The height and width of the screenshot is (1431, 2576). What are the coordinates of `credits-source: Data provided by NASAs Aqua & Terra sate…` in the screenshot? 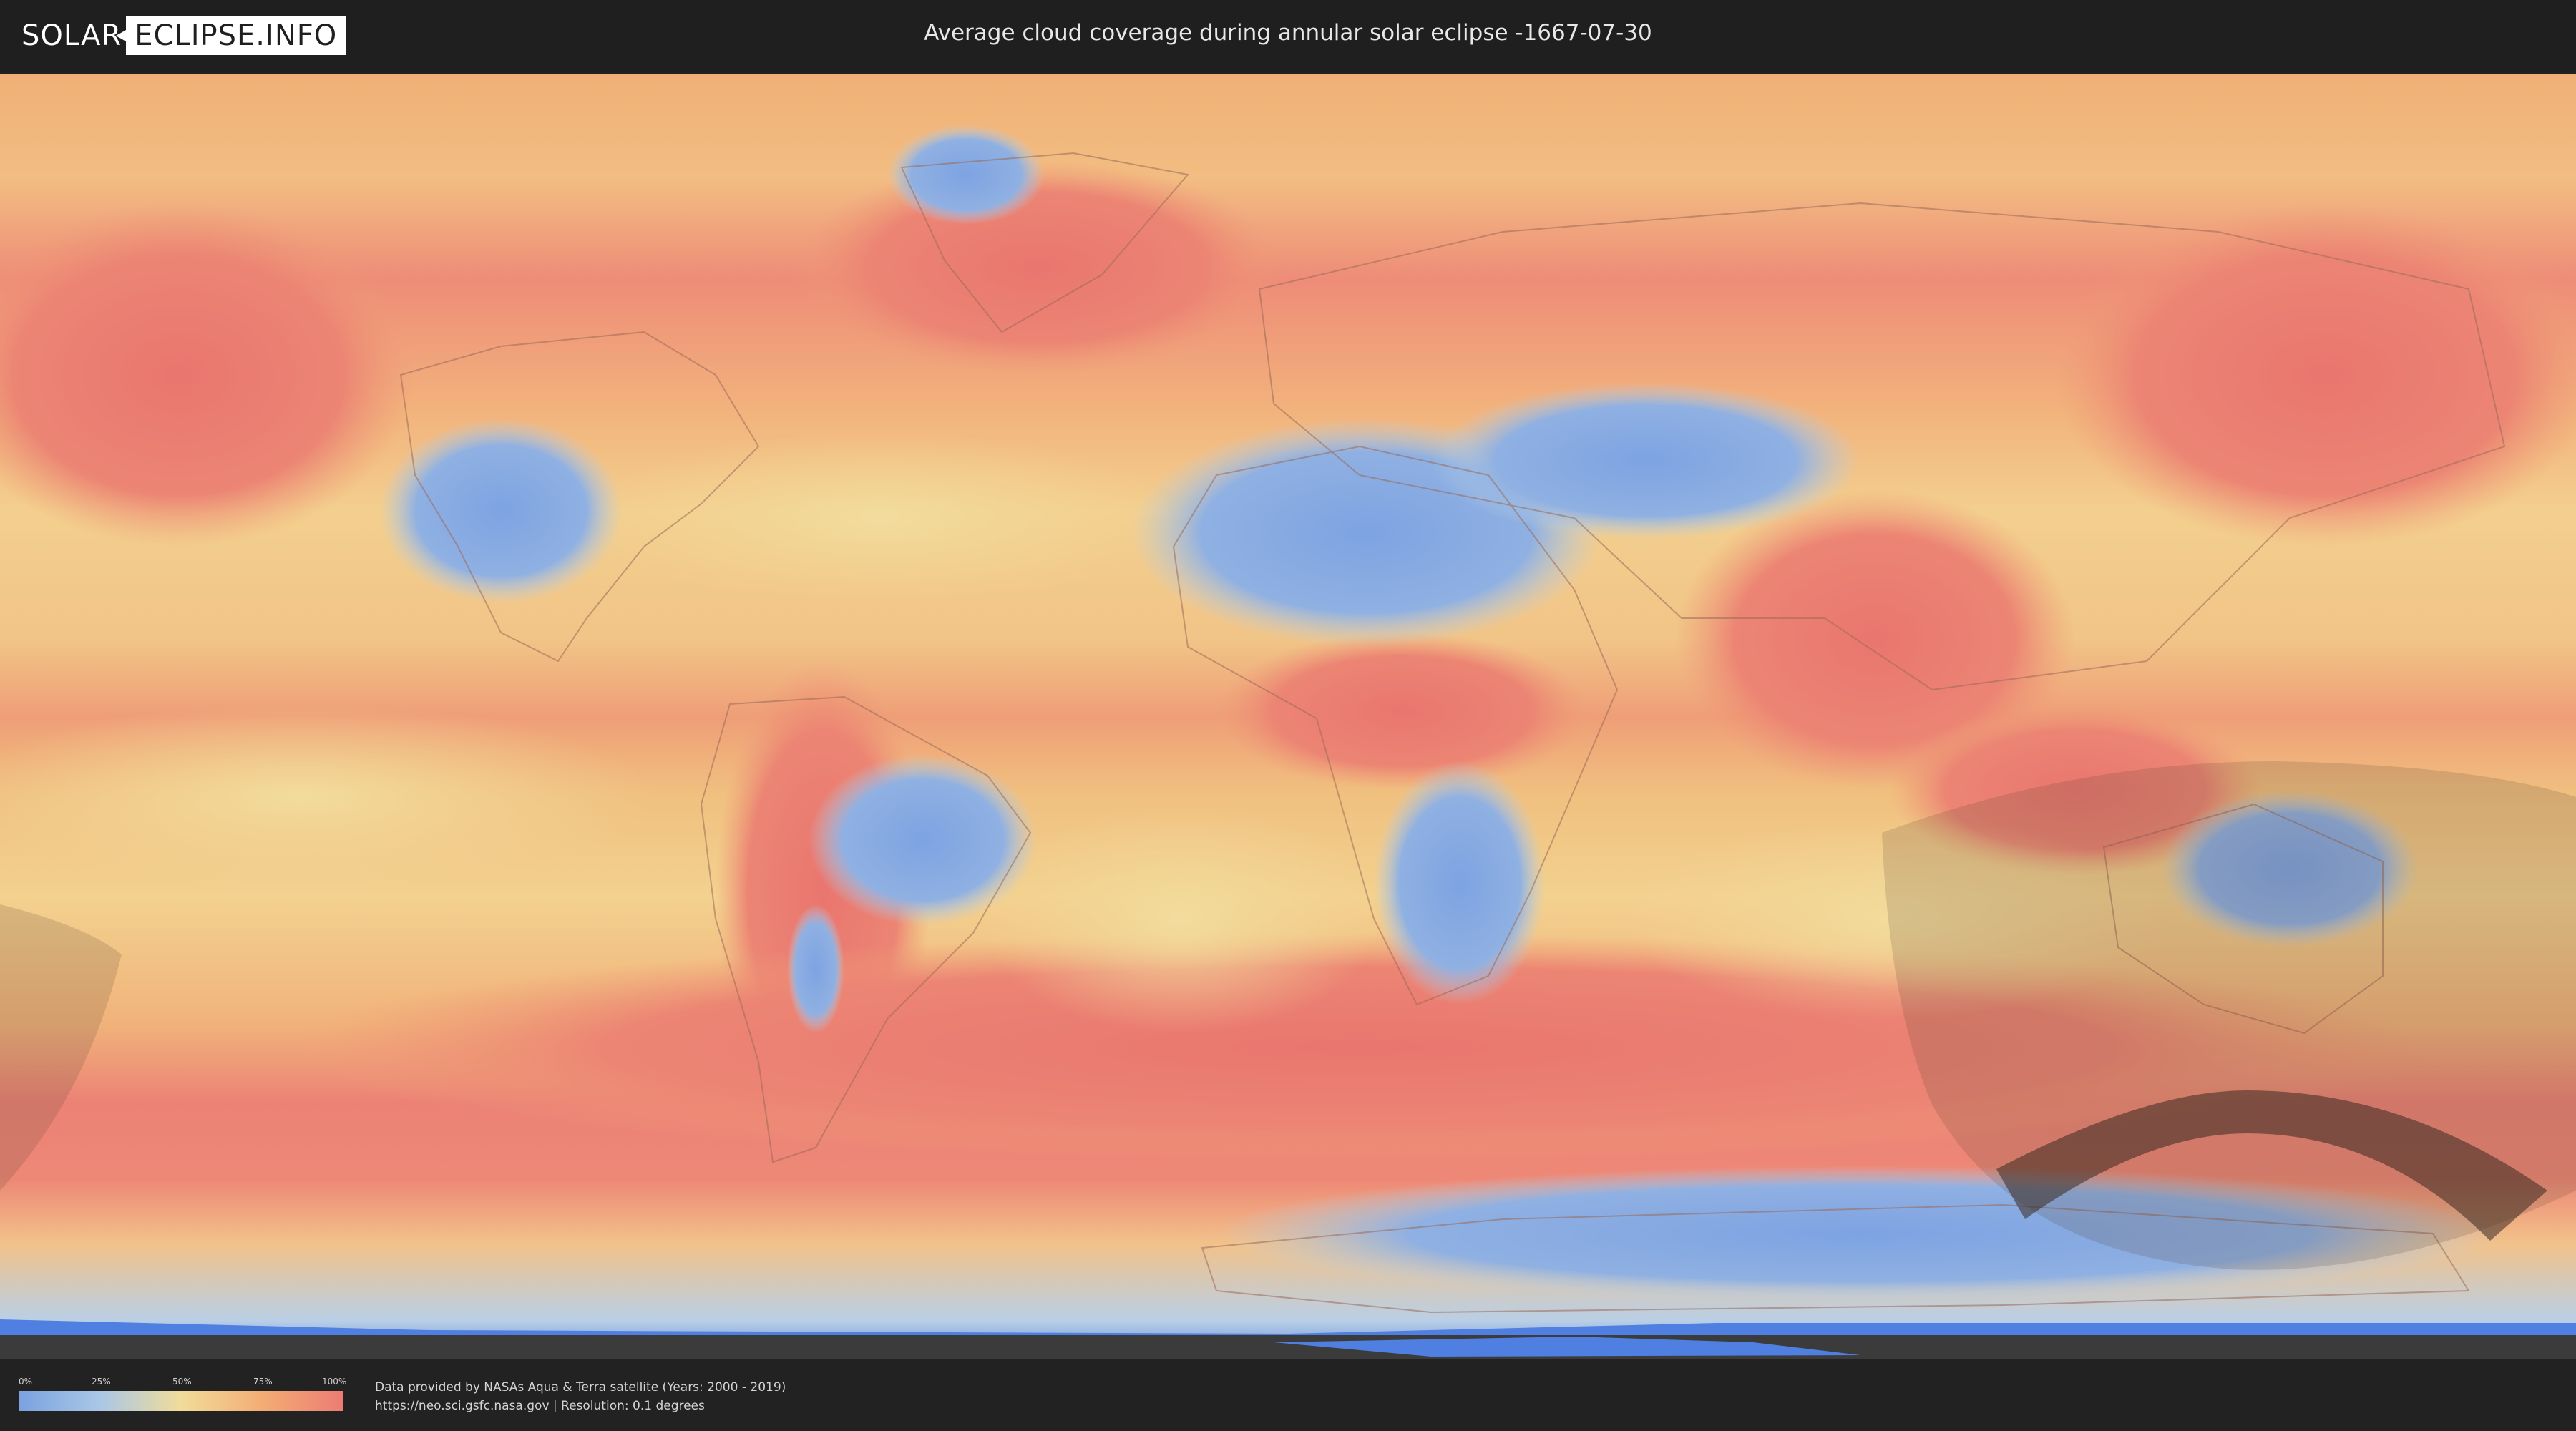 It's located at (580, 1387).